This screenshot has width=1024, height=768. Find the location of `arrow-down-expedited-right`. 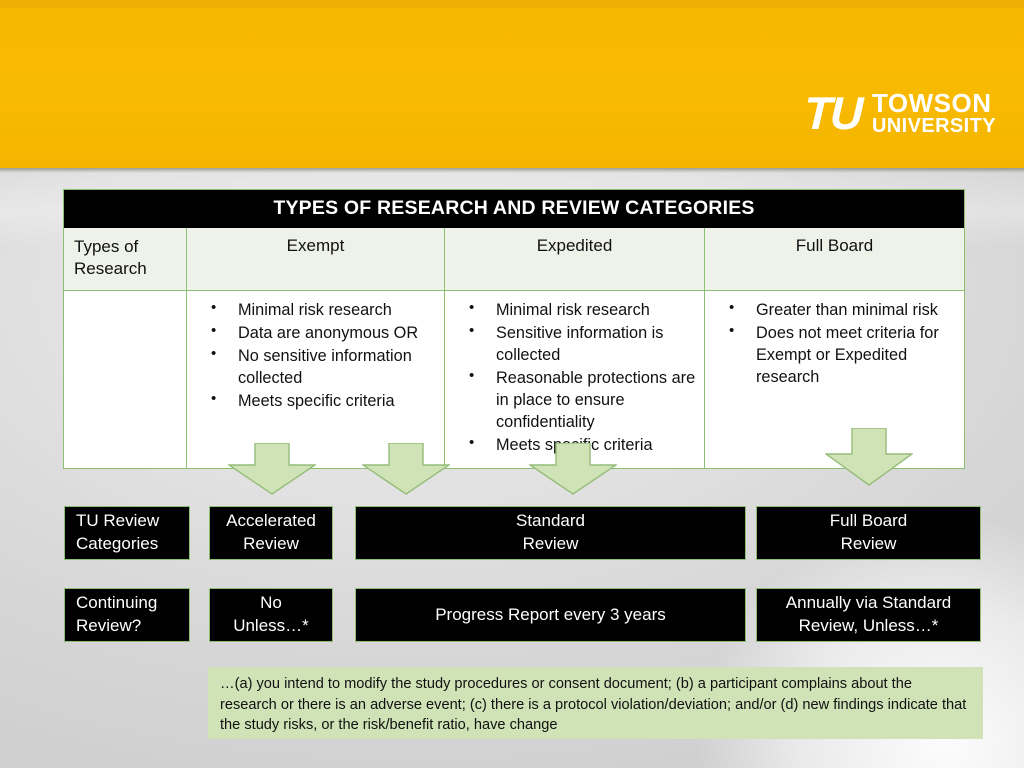

arrow-down-expedited-right is located at coordinates (573, 469).